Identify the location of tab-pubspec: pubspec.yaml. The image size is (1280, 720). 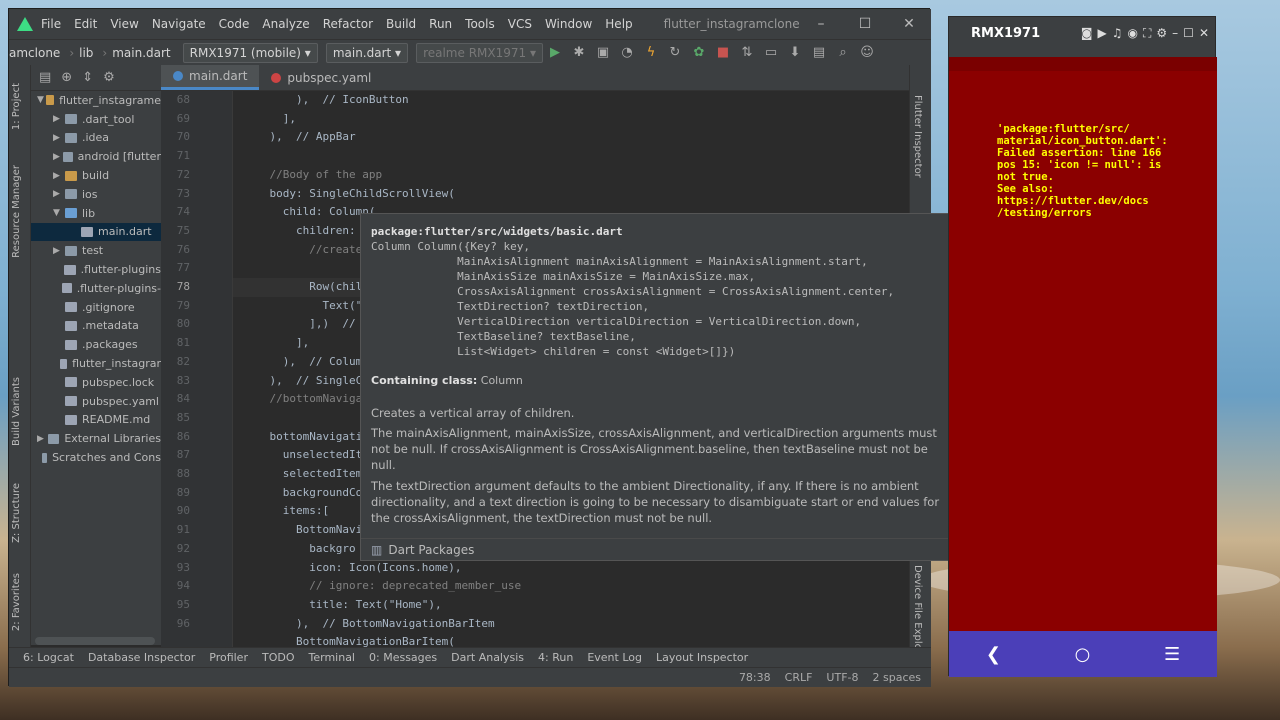
(321, 77).